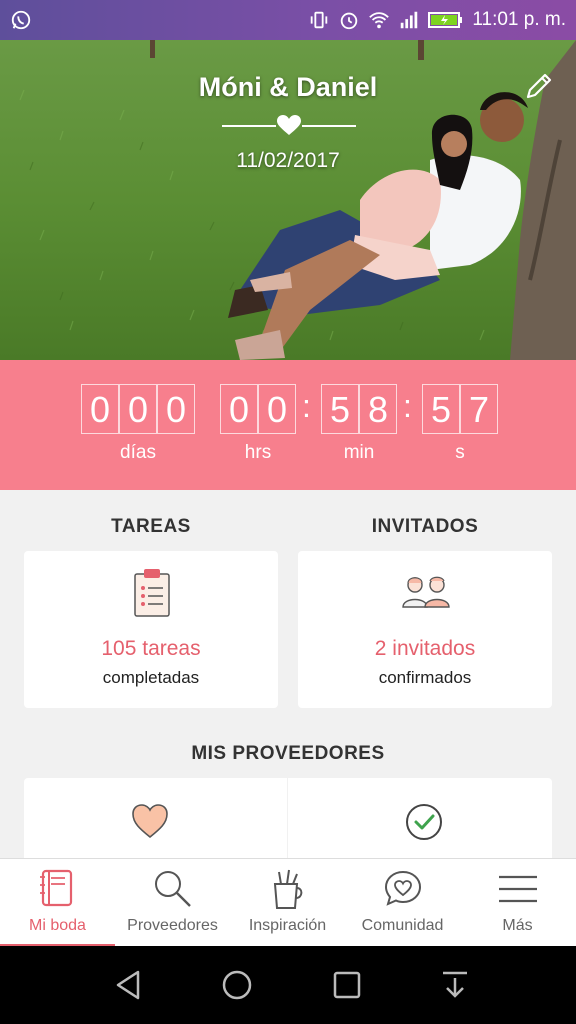 The image size is (576, 1024). What do you see at coordinates (460, 452) in the screenshot?
I see `countdown-seconds-label: s` at bounding box center [460, 452].